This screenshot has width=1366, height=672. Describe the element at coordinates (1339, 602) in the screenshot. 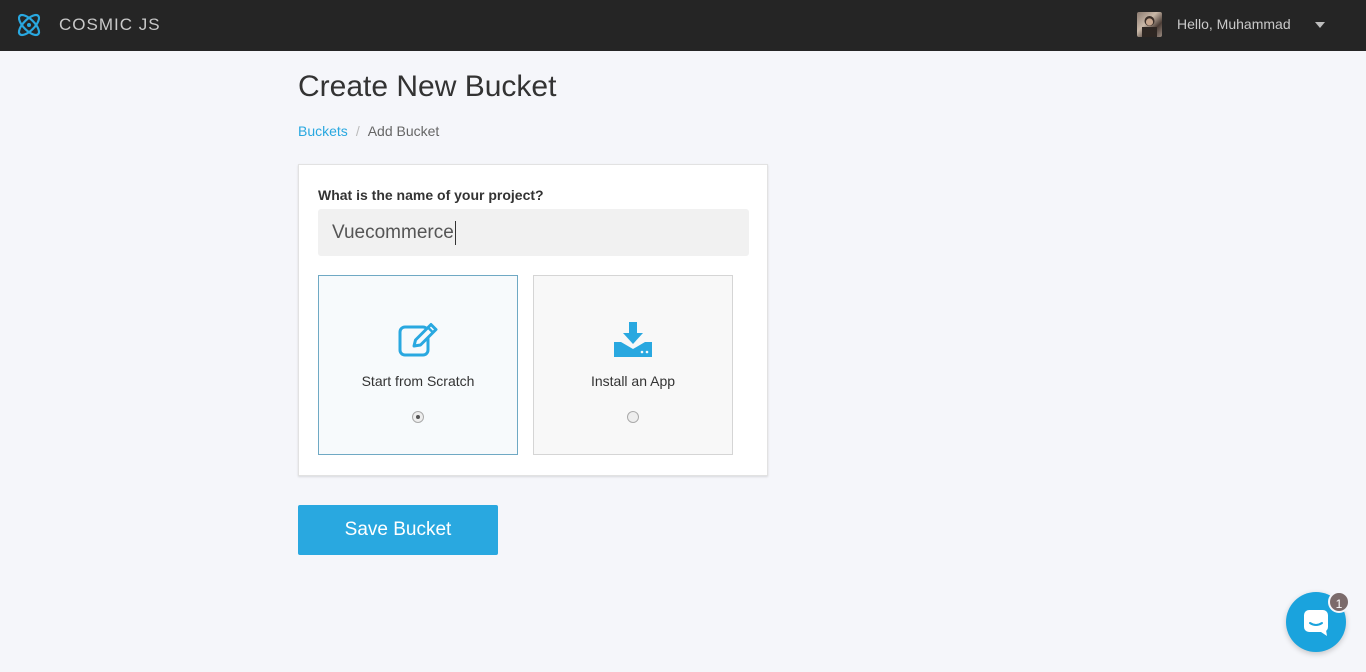

I see `notification-badge: 1` at that location.